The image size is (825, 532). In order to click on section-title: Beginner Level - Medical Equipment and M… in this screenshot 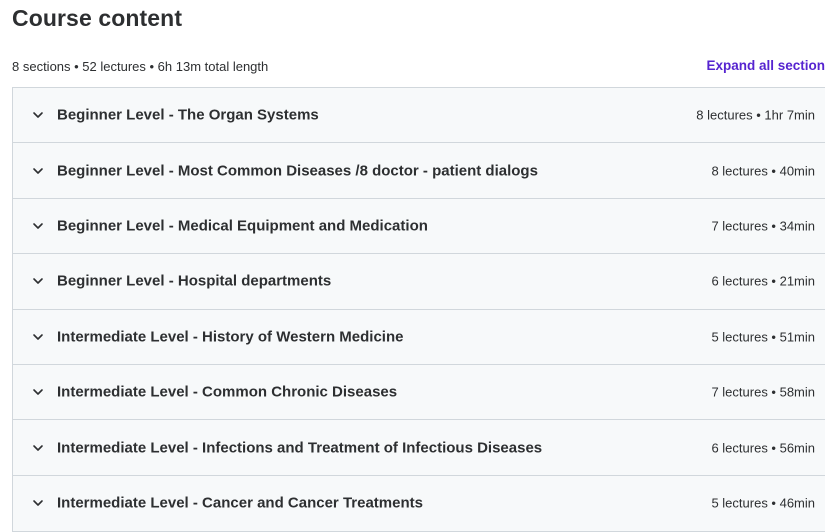, I will do `click(242, 226)`.